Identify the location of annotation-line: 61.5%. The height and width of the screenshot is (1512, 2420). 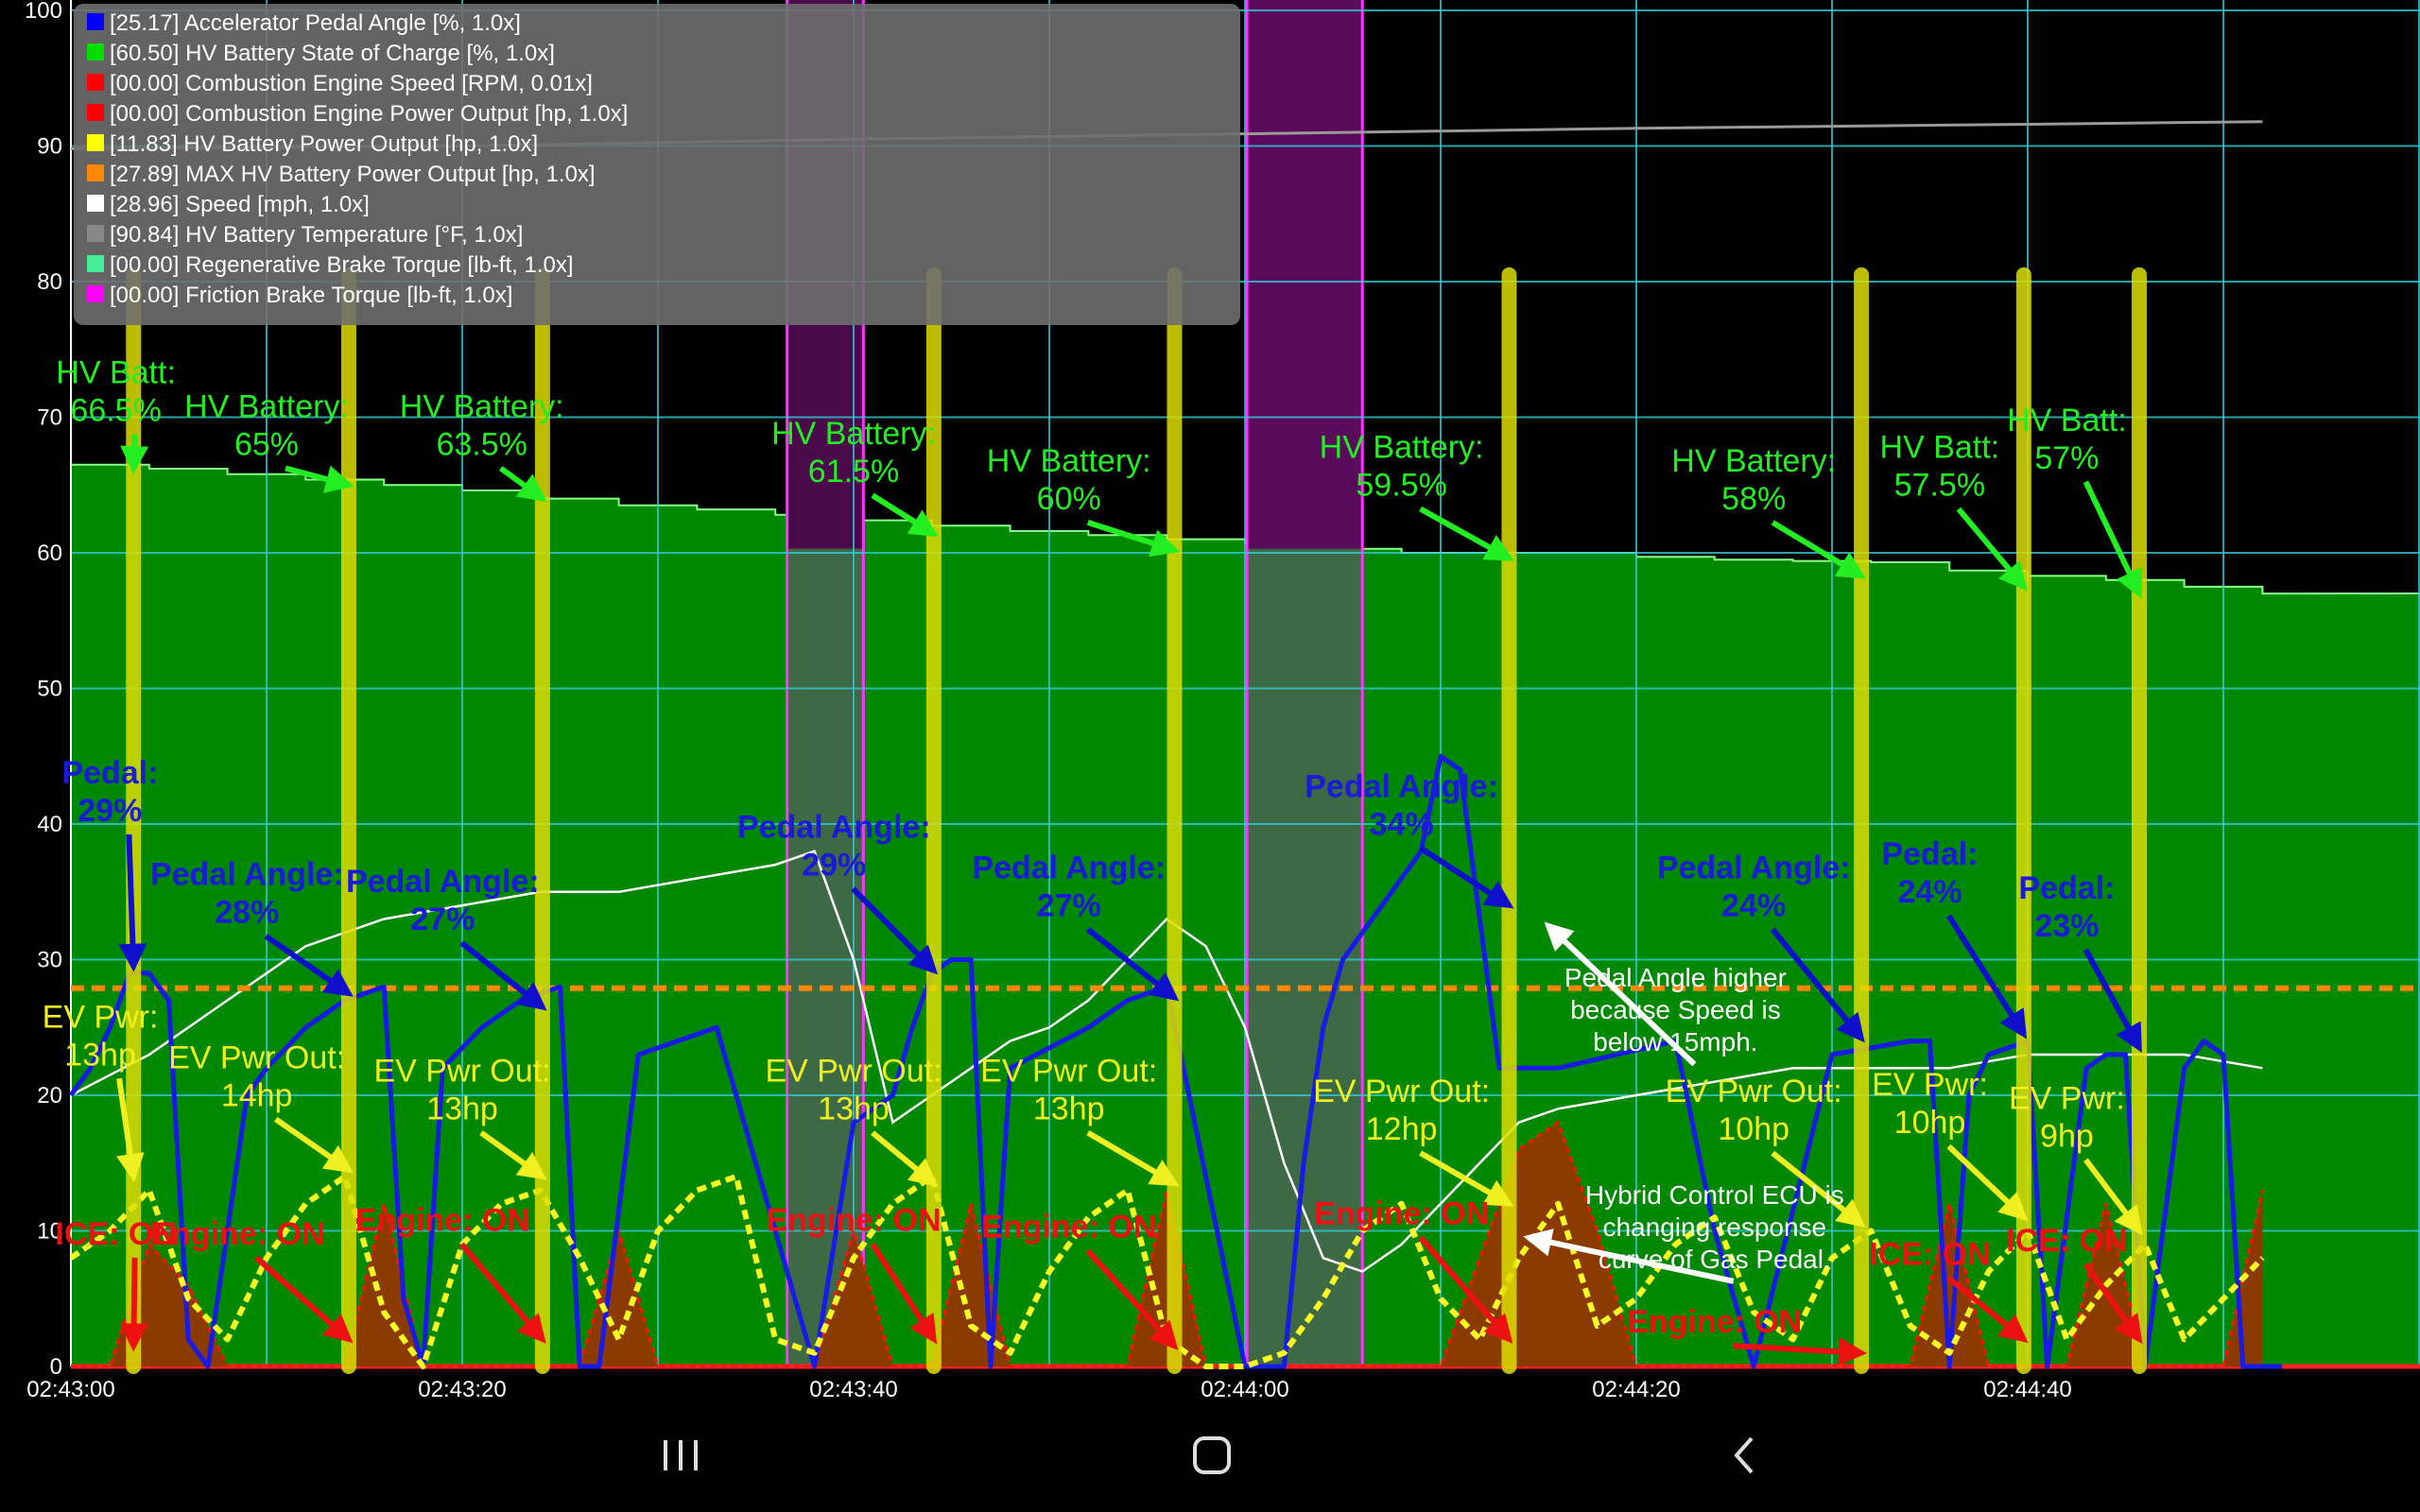
(853, 472).